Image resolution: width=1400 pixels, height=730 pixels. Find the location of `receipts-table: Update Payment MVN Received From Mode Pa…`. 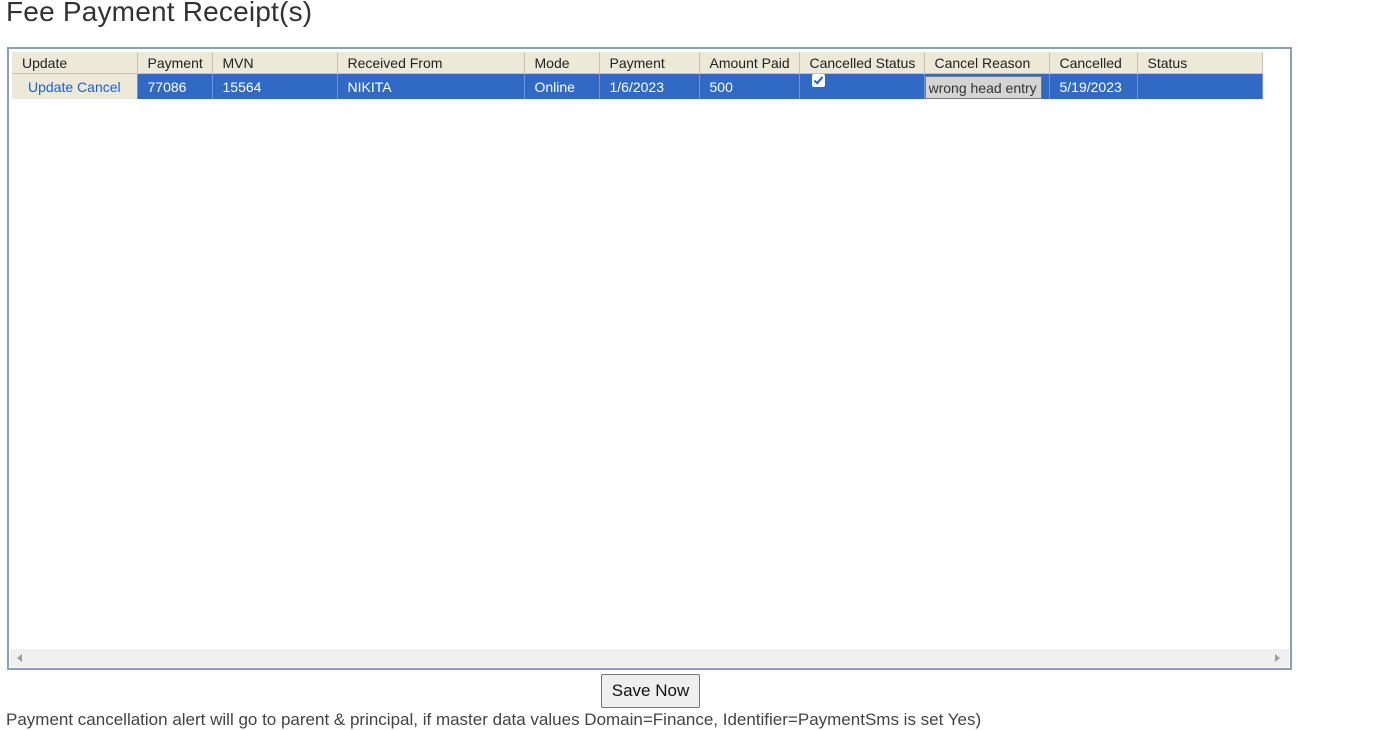

receipts-table: Update Payment MVN Received From Mode Pa… is located at coordinates (637, 75).